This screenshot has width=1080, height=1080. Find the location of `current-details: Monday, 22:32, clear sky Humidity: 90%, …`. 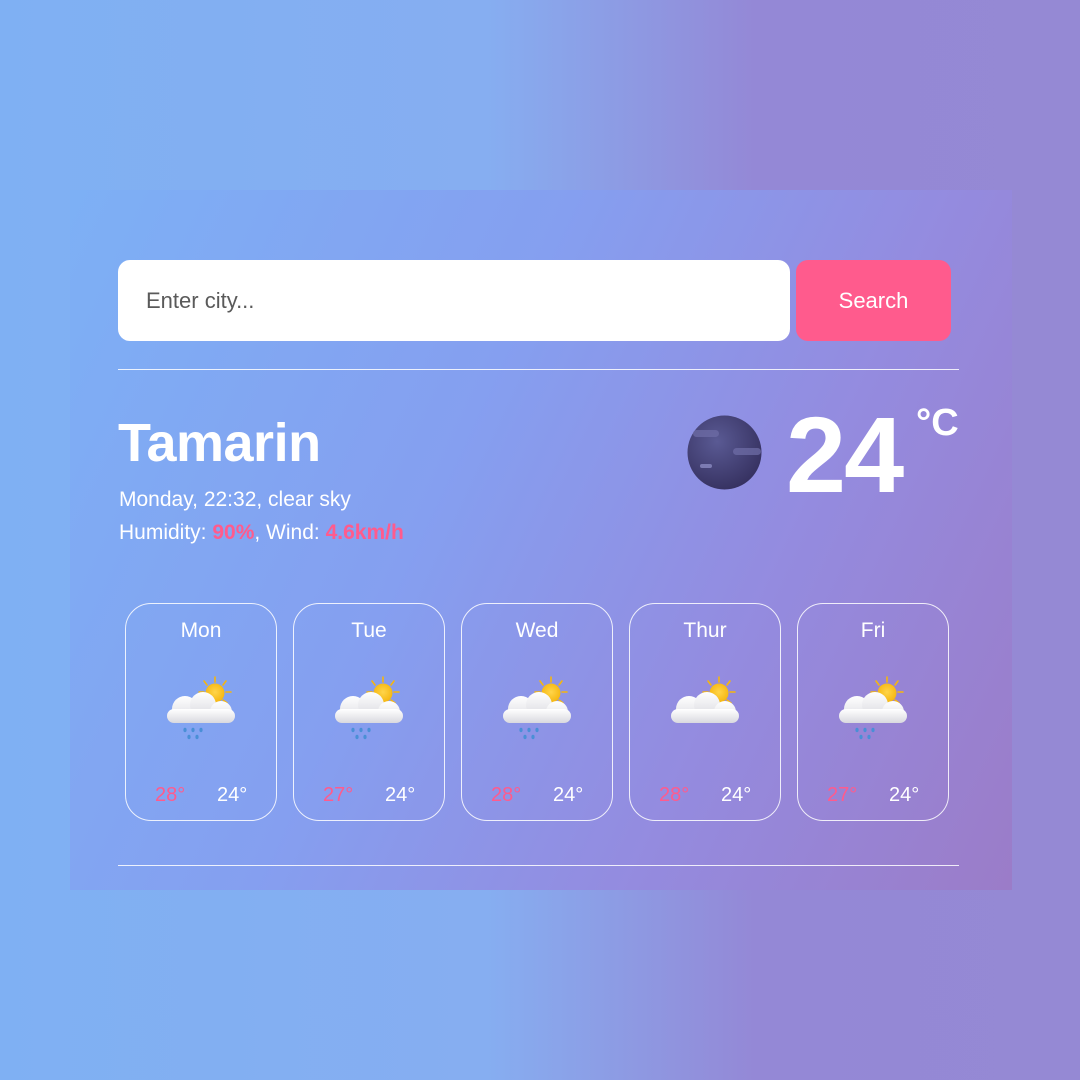

current-details: Monday, 22:32, clear sky Humidity: 90%, … is located at coordinates (261, 516).